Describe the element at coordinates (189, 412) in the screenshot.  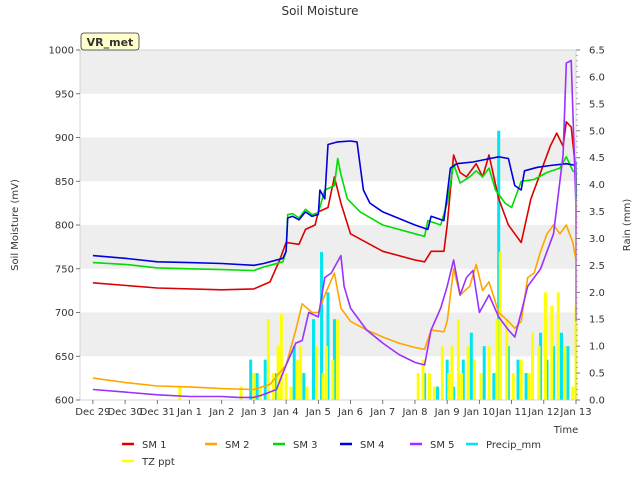
I see `x-tick-label: Jan 1` at that location.